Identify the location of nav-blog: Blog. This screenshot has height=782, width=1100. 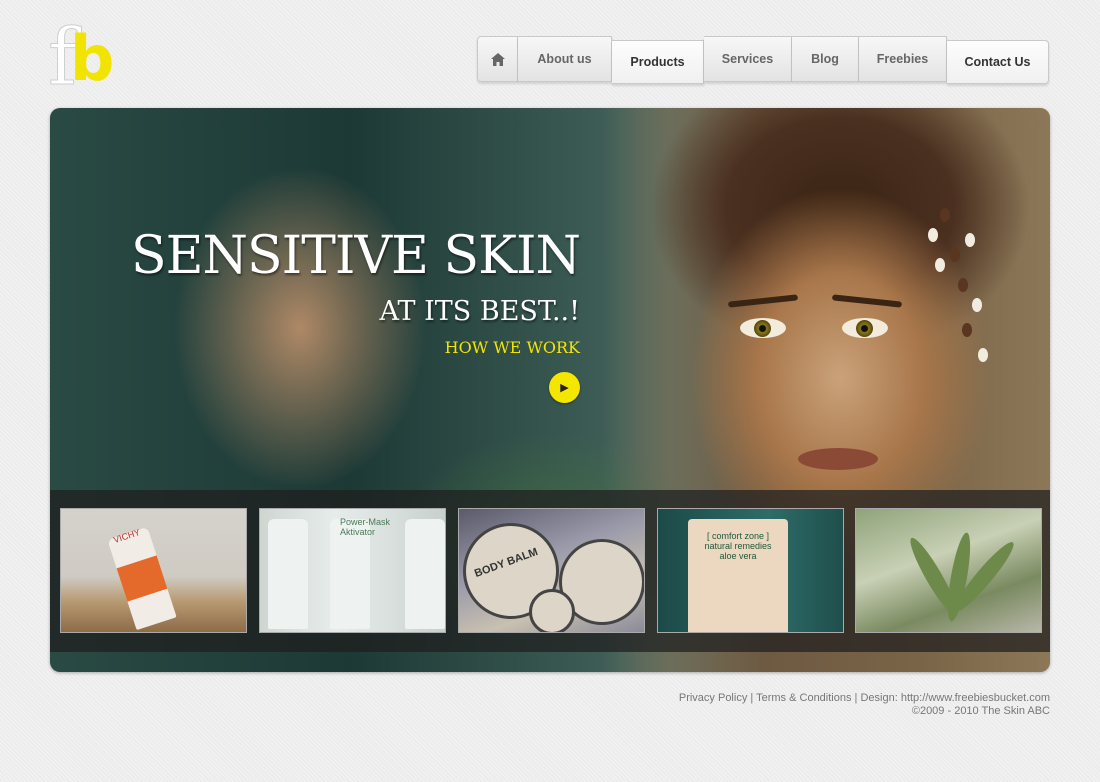
(825, 59).